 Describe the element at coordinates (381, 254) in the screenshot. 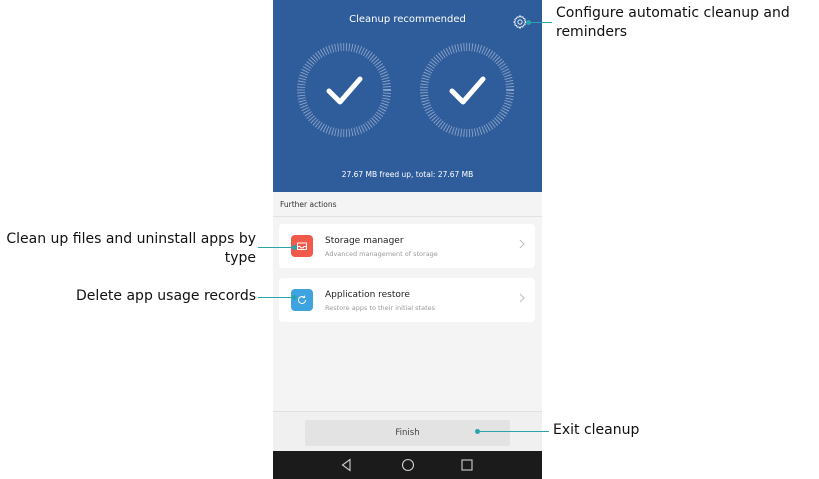

I see `item-subtitle: Advanced management of storage` at that location.